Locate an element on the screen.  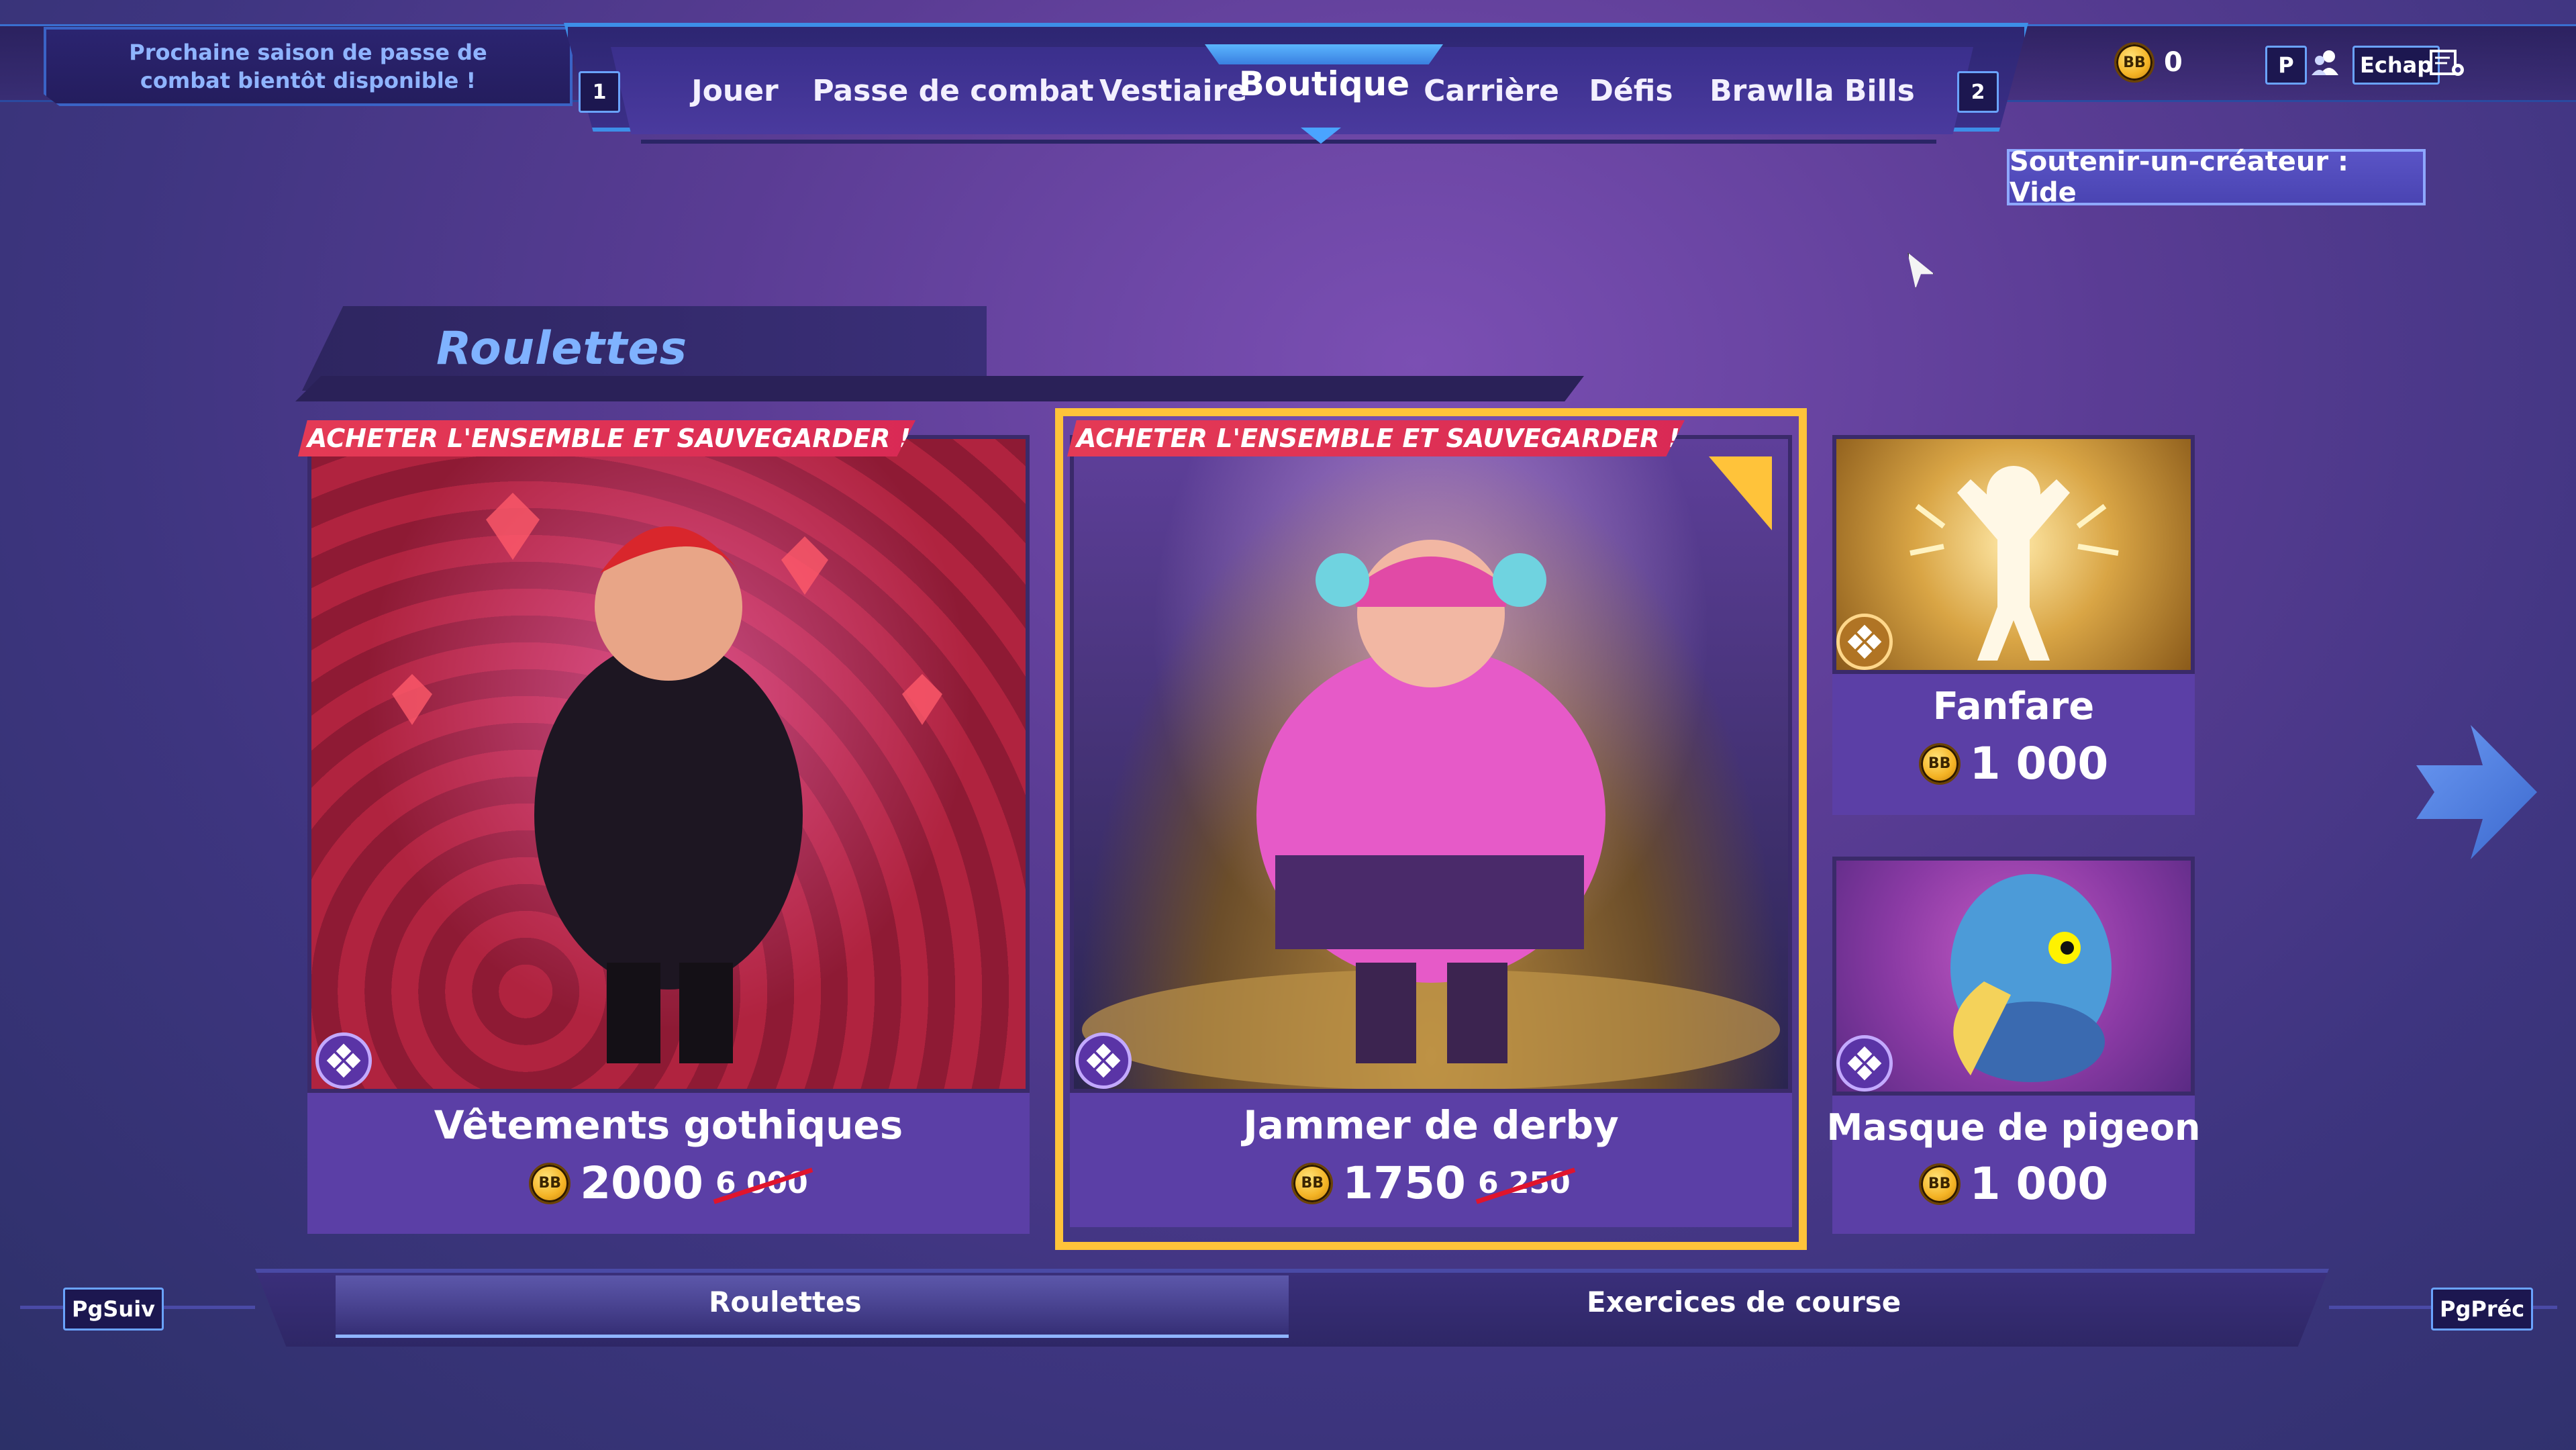
page-prev-key: PgPréc is located at coordinates (2482, 1309).